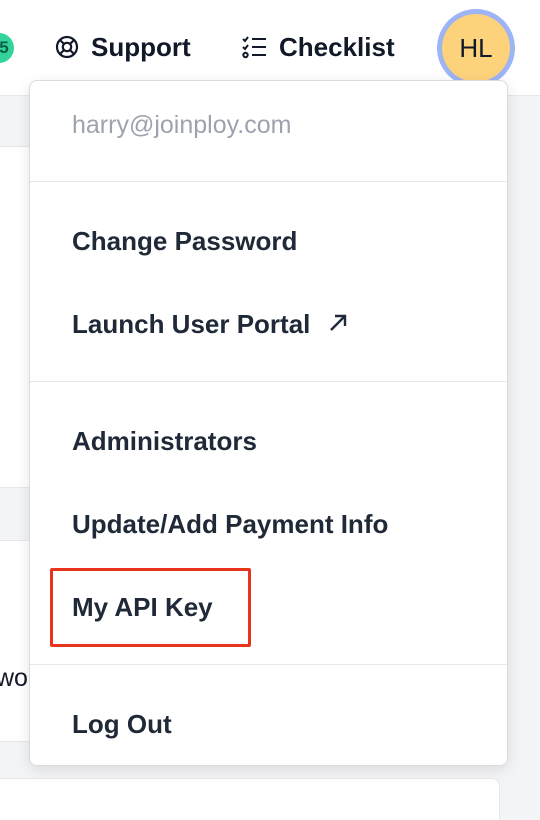 The image size is (540, 820). Describe the element at coordinates (67, 47) in the screenshot. I see `lifebuoy-icon` at that location.